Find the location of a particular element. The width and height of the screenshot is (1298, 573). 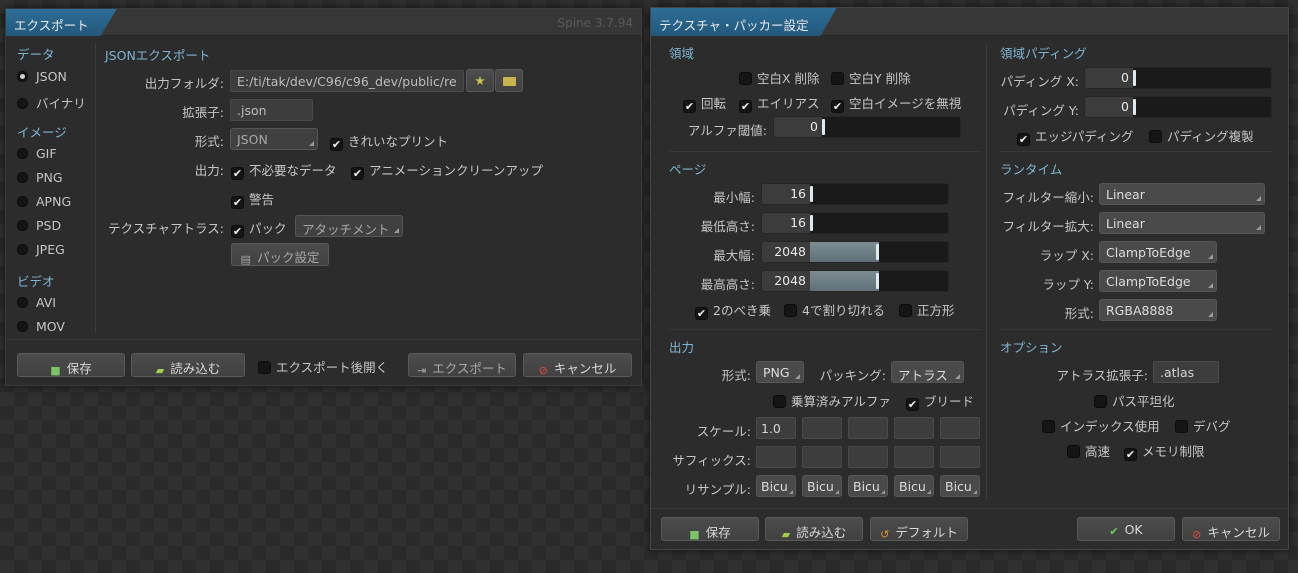

alpha-threshold-slider: 0 is located at coordinates (867, 127).